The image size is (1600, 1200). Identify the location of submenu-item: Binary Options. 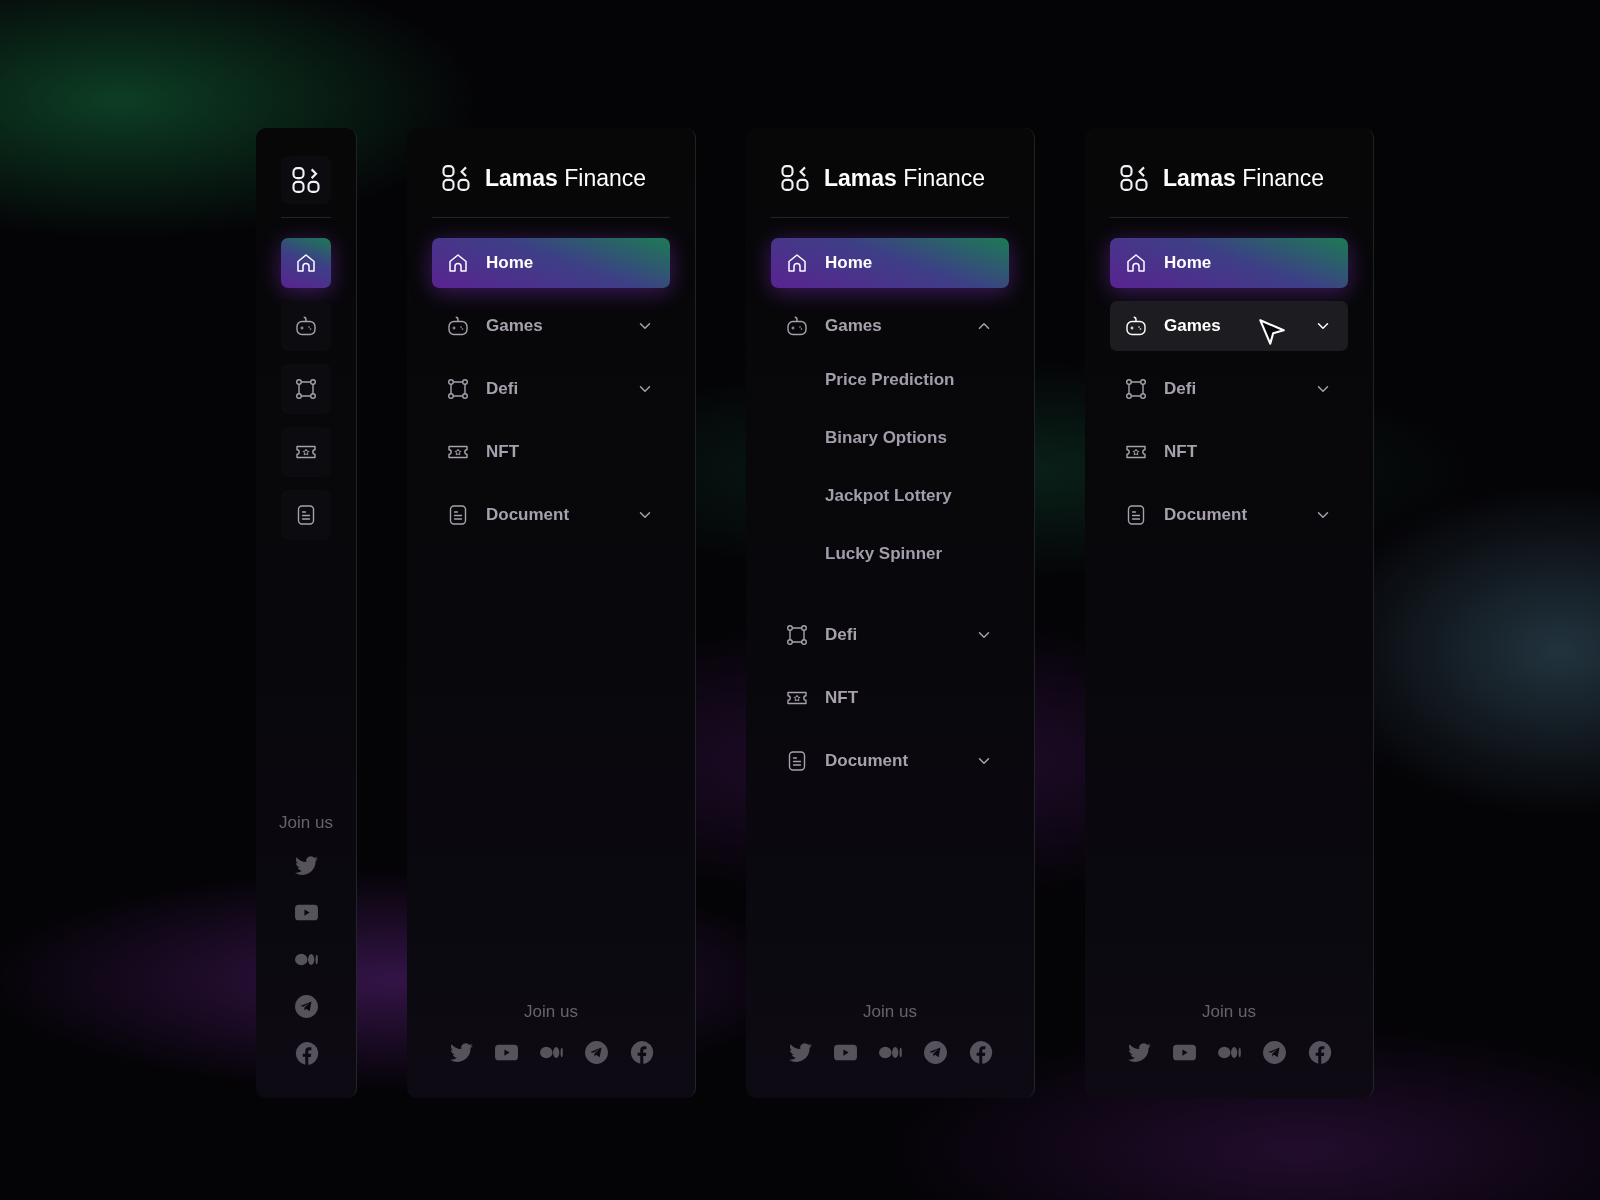
(890, 438).